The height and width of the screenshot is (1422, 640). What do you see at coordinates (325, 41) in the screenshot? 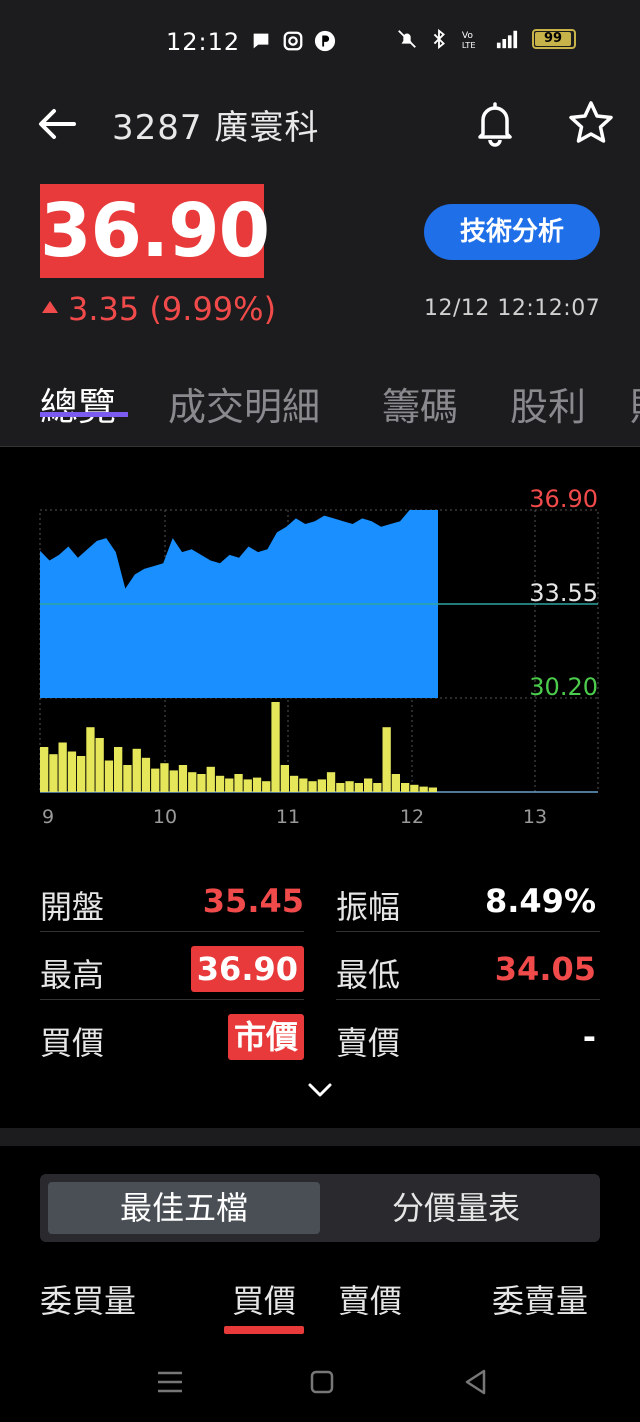
I see `parking-icon` at bounding box center [325, 41].